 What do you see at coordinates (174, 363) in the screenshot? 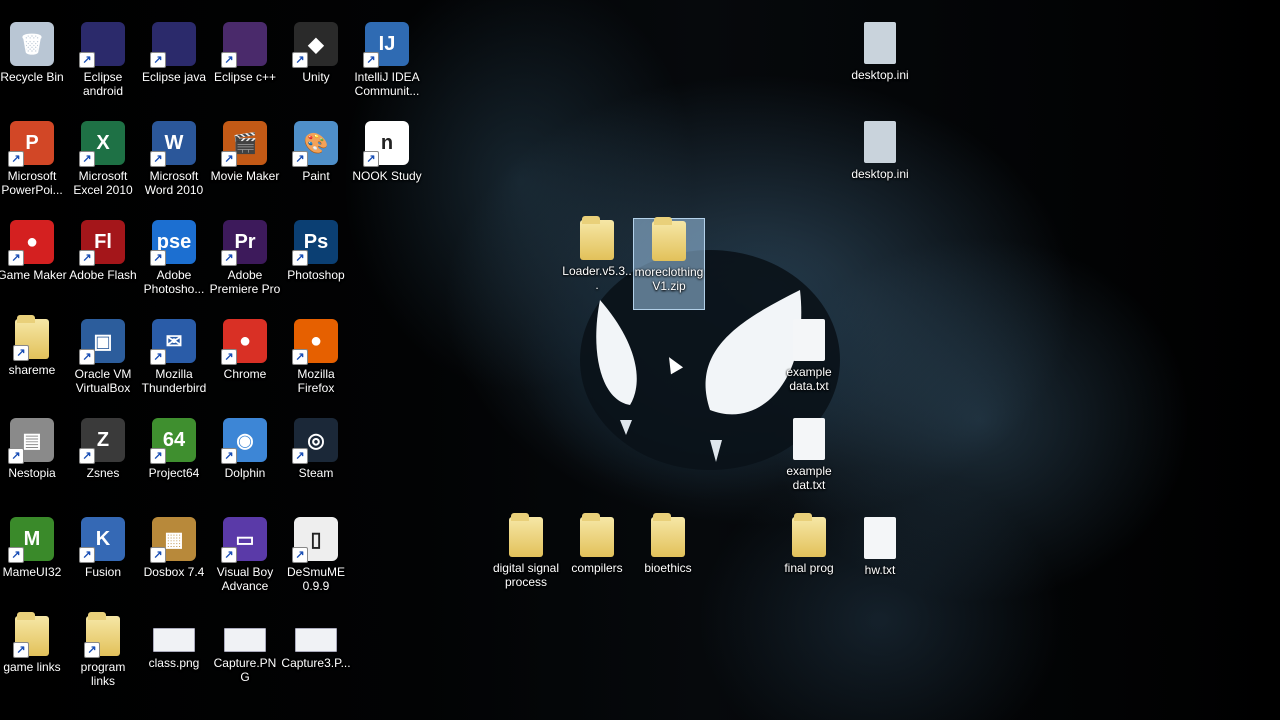
I see `desktop-icon-thunderbird: ✉ ↗ Mozilla Thunderbird` at bounding box center [174, 363].